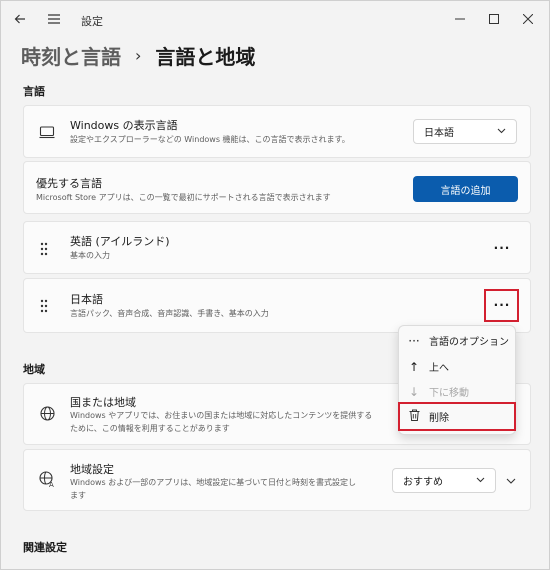  I want to click on display-language-dropdown: 日本語, so click(465, 131).